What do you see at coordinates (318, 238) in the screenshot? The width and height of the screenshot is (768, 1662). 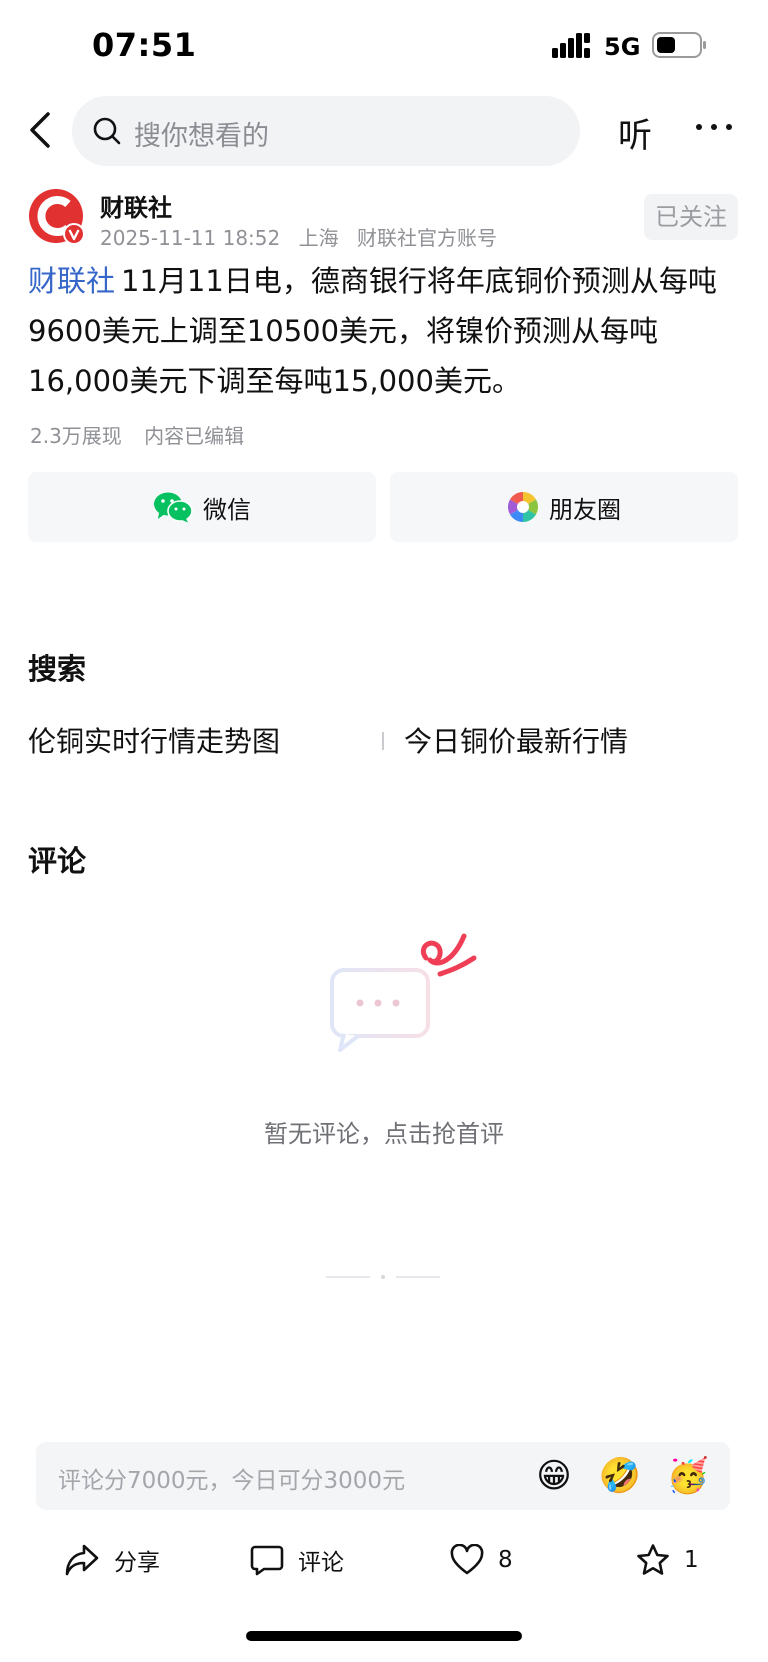 I see `post-location: 上海` at bounding box center [318, 238].